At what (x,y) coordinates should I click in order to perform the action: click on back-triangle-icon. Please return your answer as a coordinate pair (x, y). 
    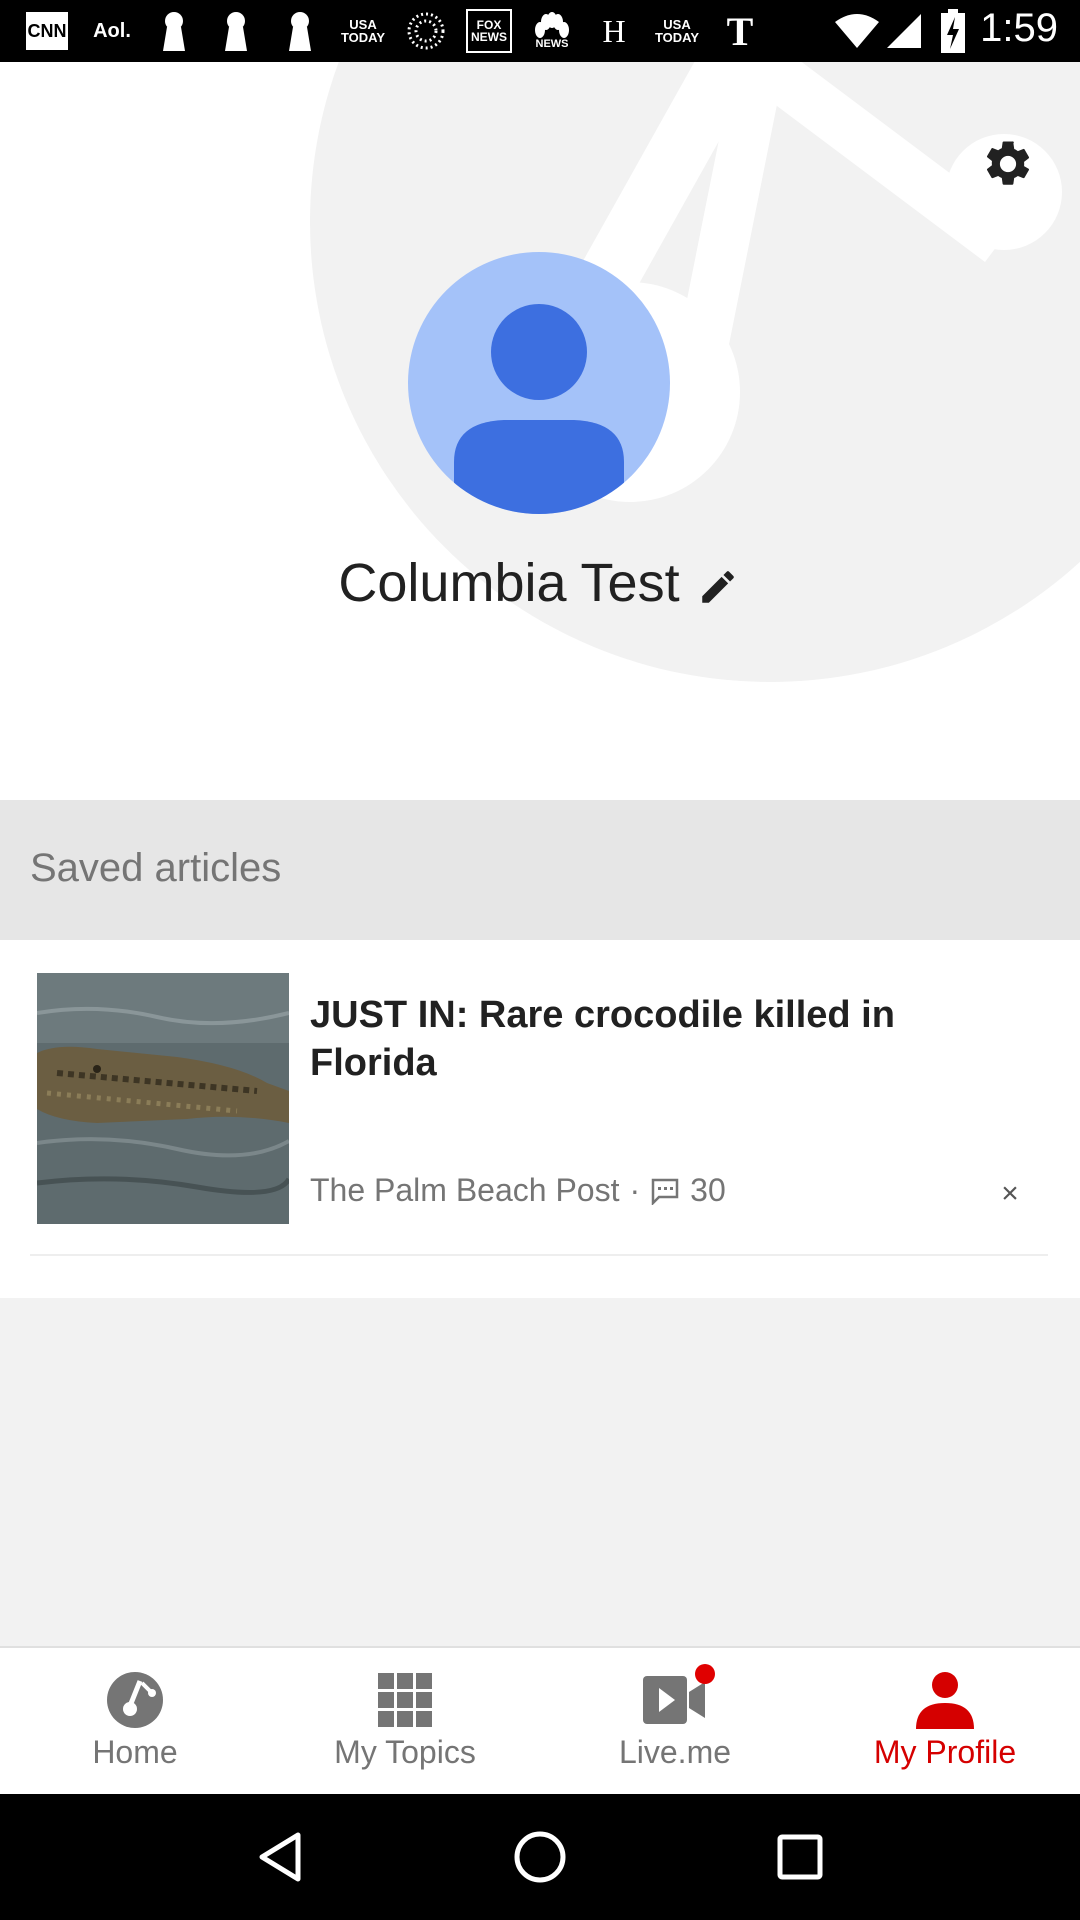
    Looking at the image, I should click on (280, 1857).